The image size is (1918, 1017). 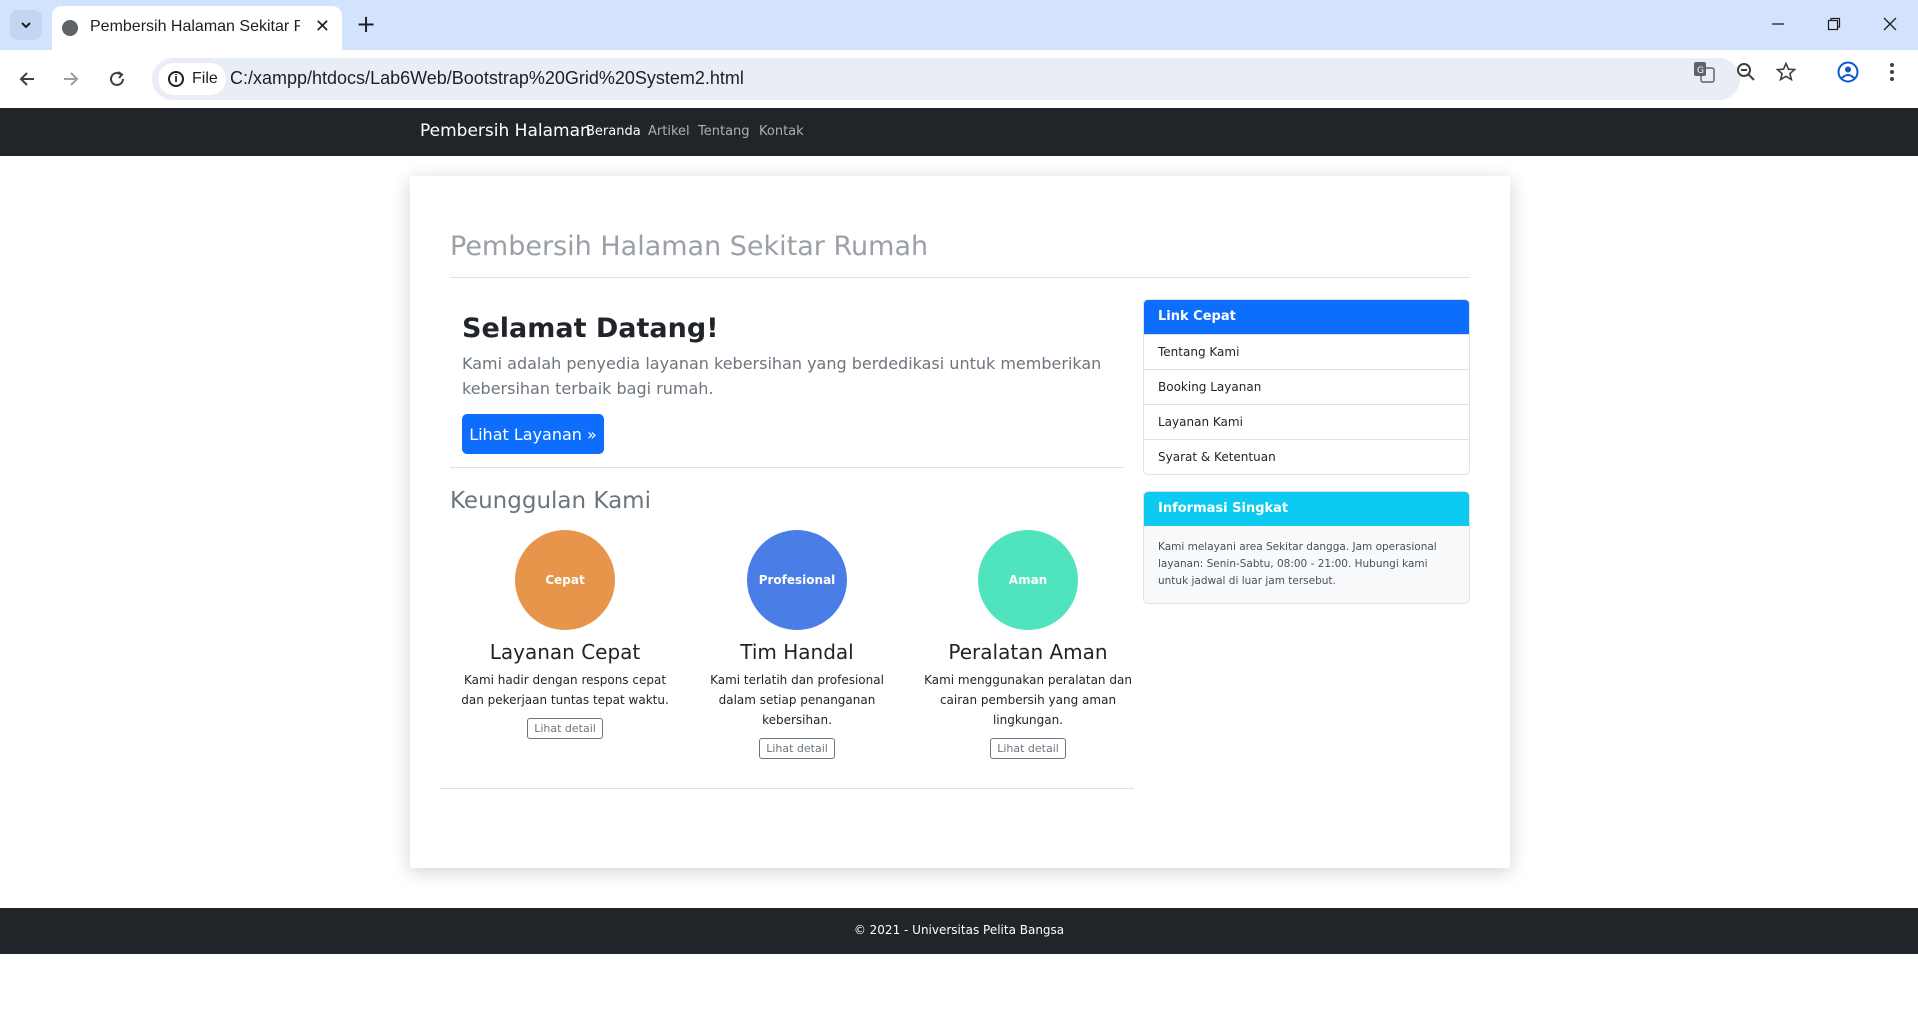 I want to click on nav-link-kontak: Kontak, so click(x=781, y=131).